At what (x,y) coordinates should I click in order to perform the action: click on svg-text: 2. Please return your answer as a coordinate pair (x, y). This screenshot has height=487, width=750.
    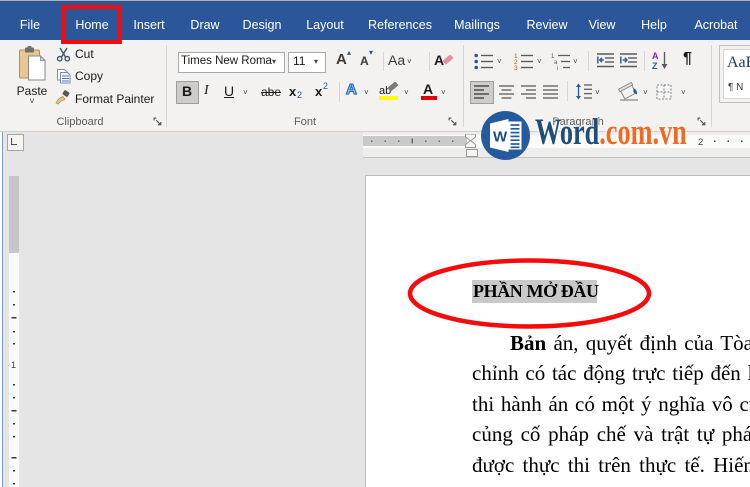
    Looking at the image, I should click on (700, 142).